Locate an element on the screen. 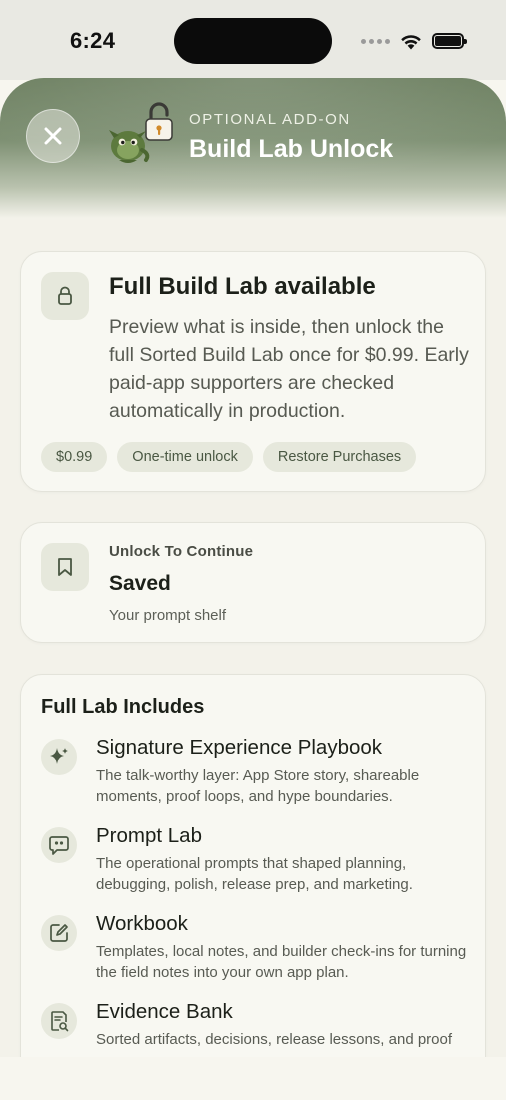 This screenshot has height=1100, width=506. lock-icon is located at coordinates (65, 295).